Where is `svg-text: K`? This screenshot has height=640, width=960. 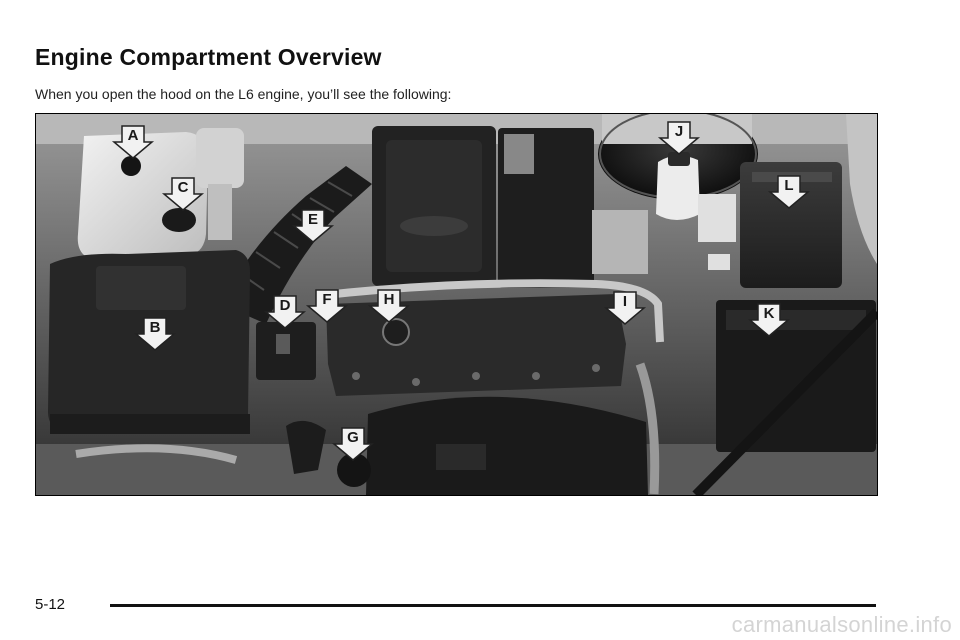 svg-text: K is located at coordinates (769, 313).